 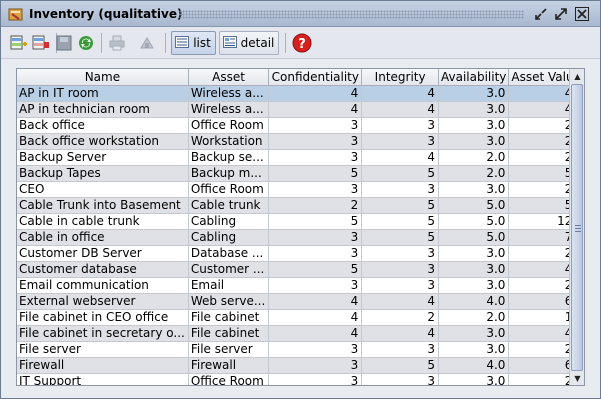 What do you see at coordinates (300, 237) in the screenshot?
I see `table-row: Cable in officeCabling355.075` at bounding box center [300, 237].